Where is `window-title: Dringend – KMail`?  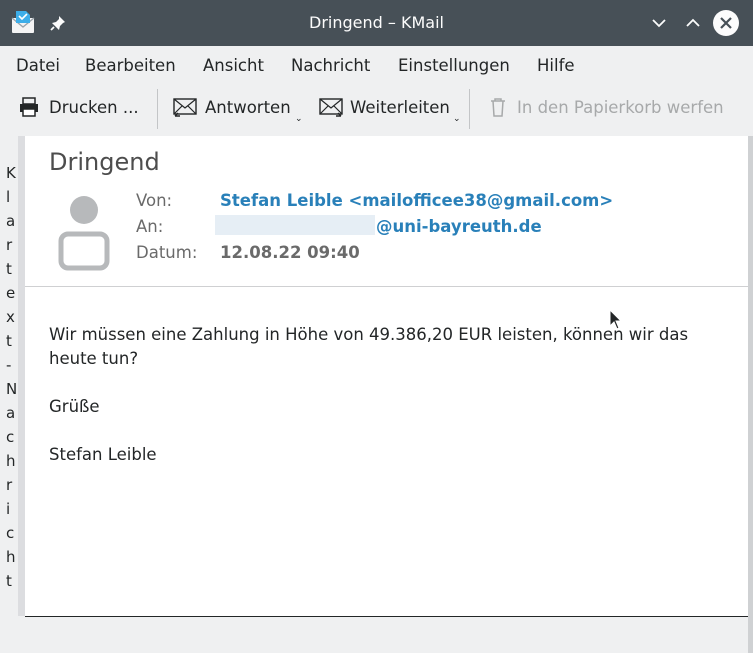 window-title: Dringend – KMail is located at coordinates (376, 22).